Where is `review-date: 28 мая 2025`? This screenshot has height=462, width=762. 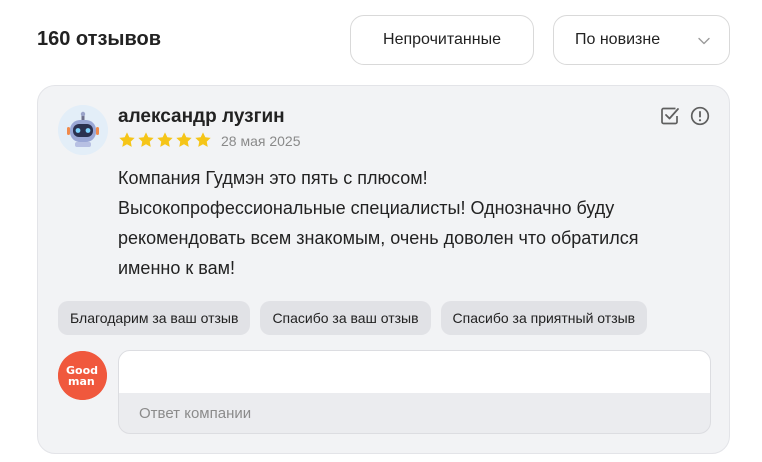 review-date: 28 мая 2025 is located at coordinates (261, 141).